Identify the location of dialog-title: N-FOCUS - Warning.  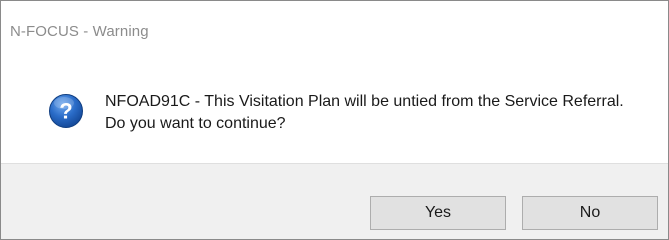
(79, 31).